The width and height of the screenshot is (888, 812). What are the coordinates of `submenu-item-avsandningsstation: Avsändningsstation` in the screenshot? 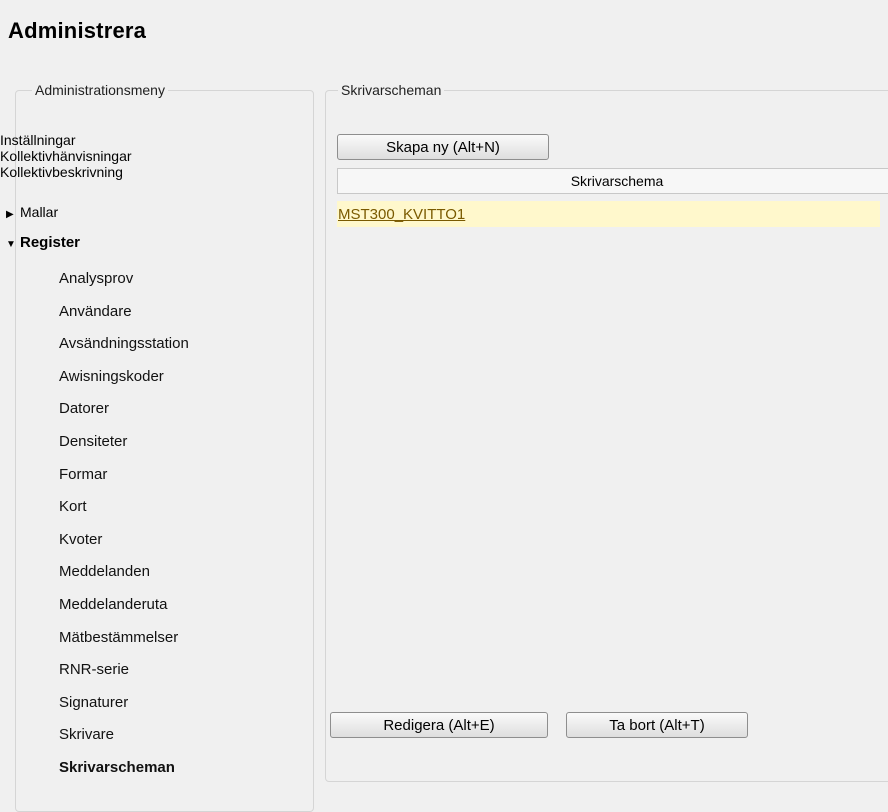 It's located at (124, 343).